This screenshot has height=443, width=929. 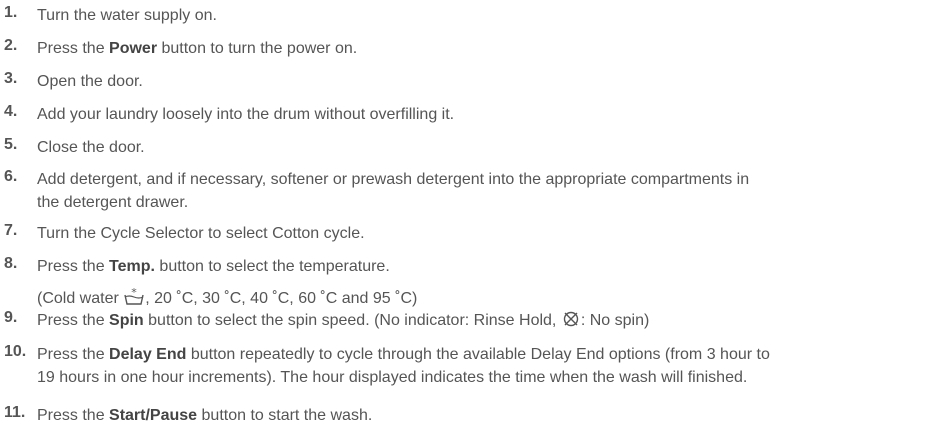 What do you see at coordinates (11, 78) in the screenshot?
I see `step-number: 3.` at bounding box center [11, 78].